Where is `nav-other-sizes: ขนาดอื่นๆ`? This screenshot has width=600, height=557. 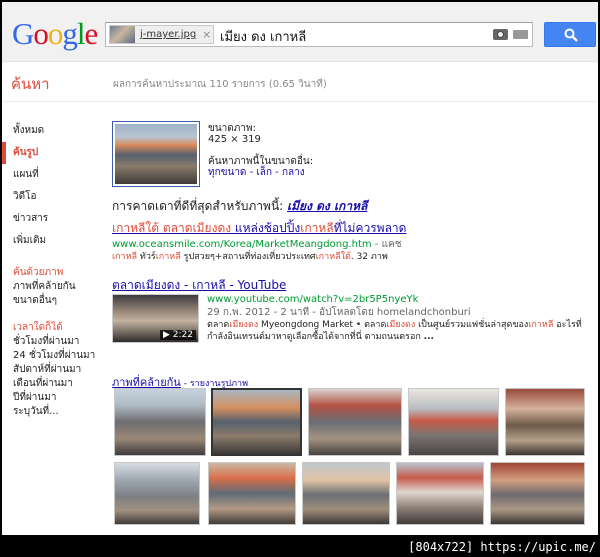
nav-other-sizes: ขนาดอื่นๆ is located at coordinates (52, 301).